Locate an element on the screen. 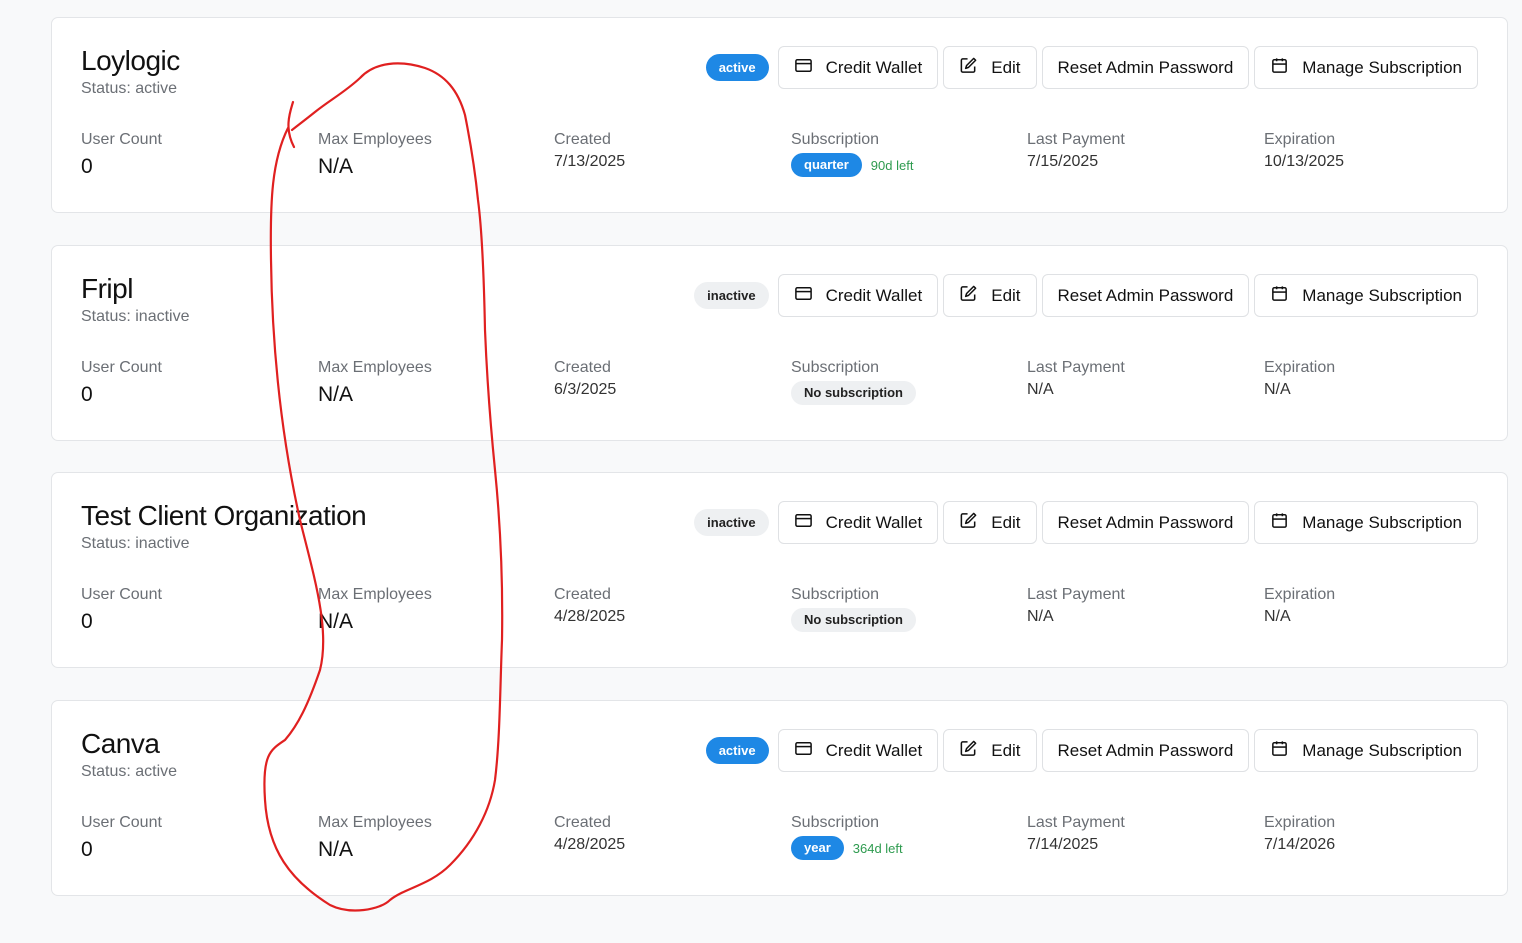 Image resolution: width=1522 pixels, height=943 pixels. last-payment-value: 7/15/2025 is located at coordinates (1063, 161).